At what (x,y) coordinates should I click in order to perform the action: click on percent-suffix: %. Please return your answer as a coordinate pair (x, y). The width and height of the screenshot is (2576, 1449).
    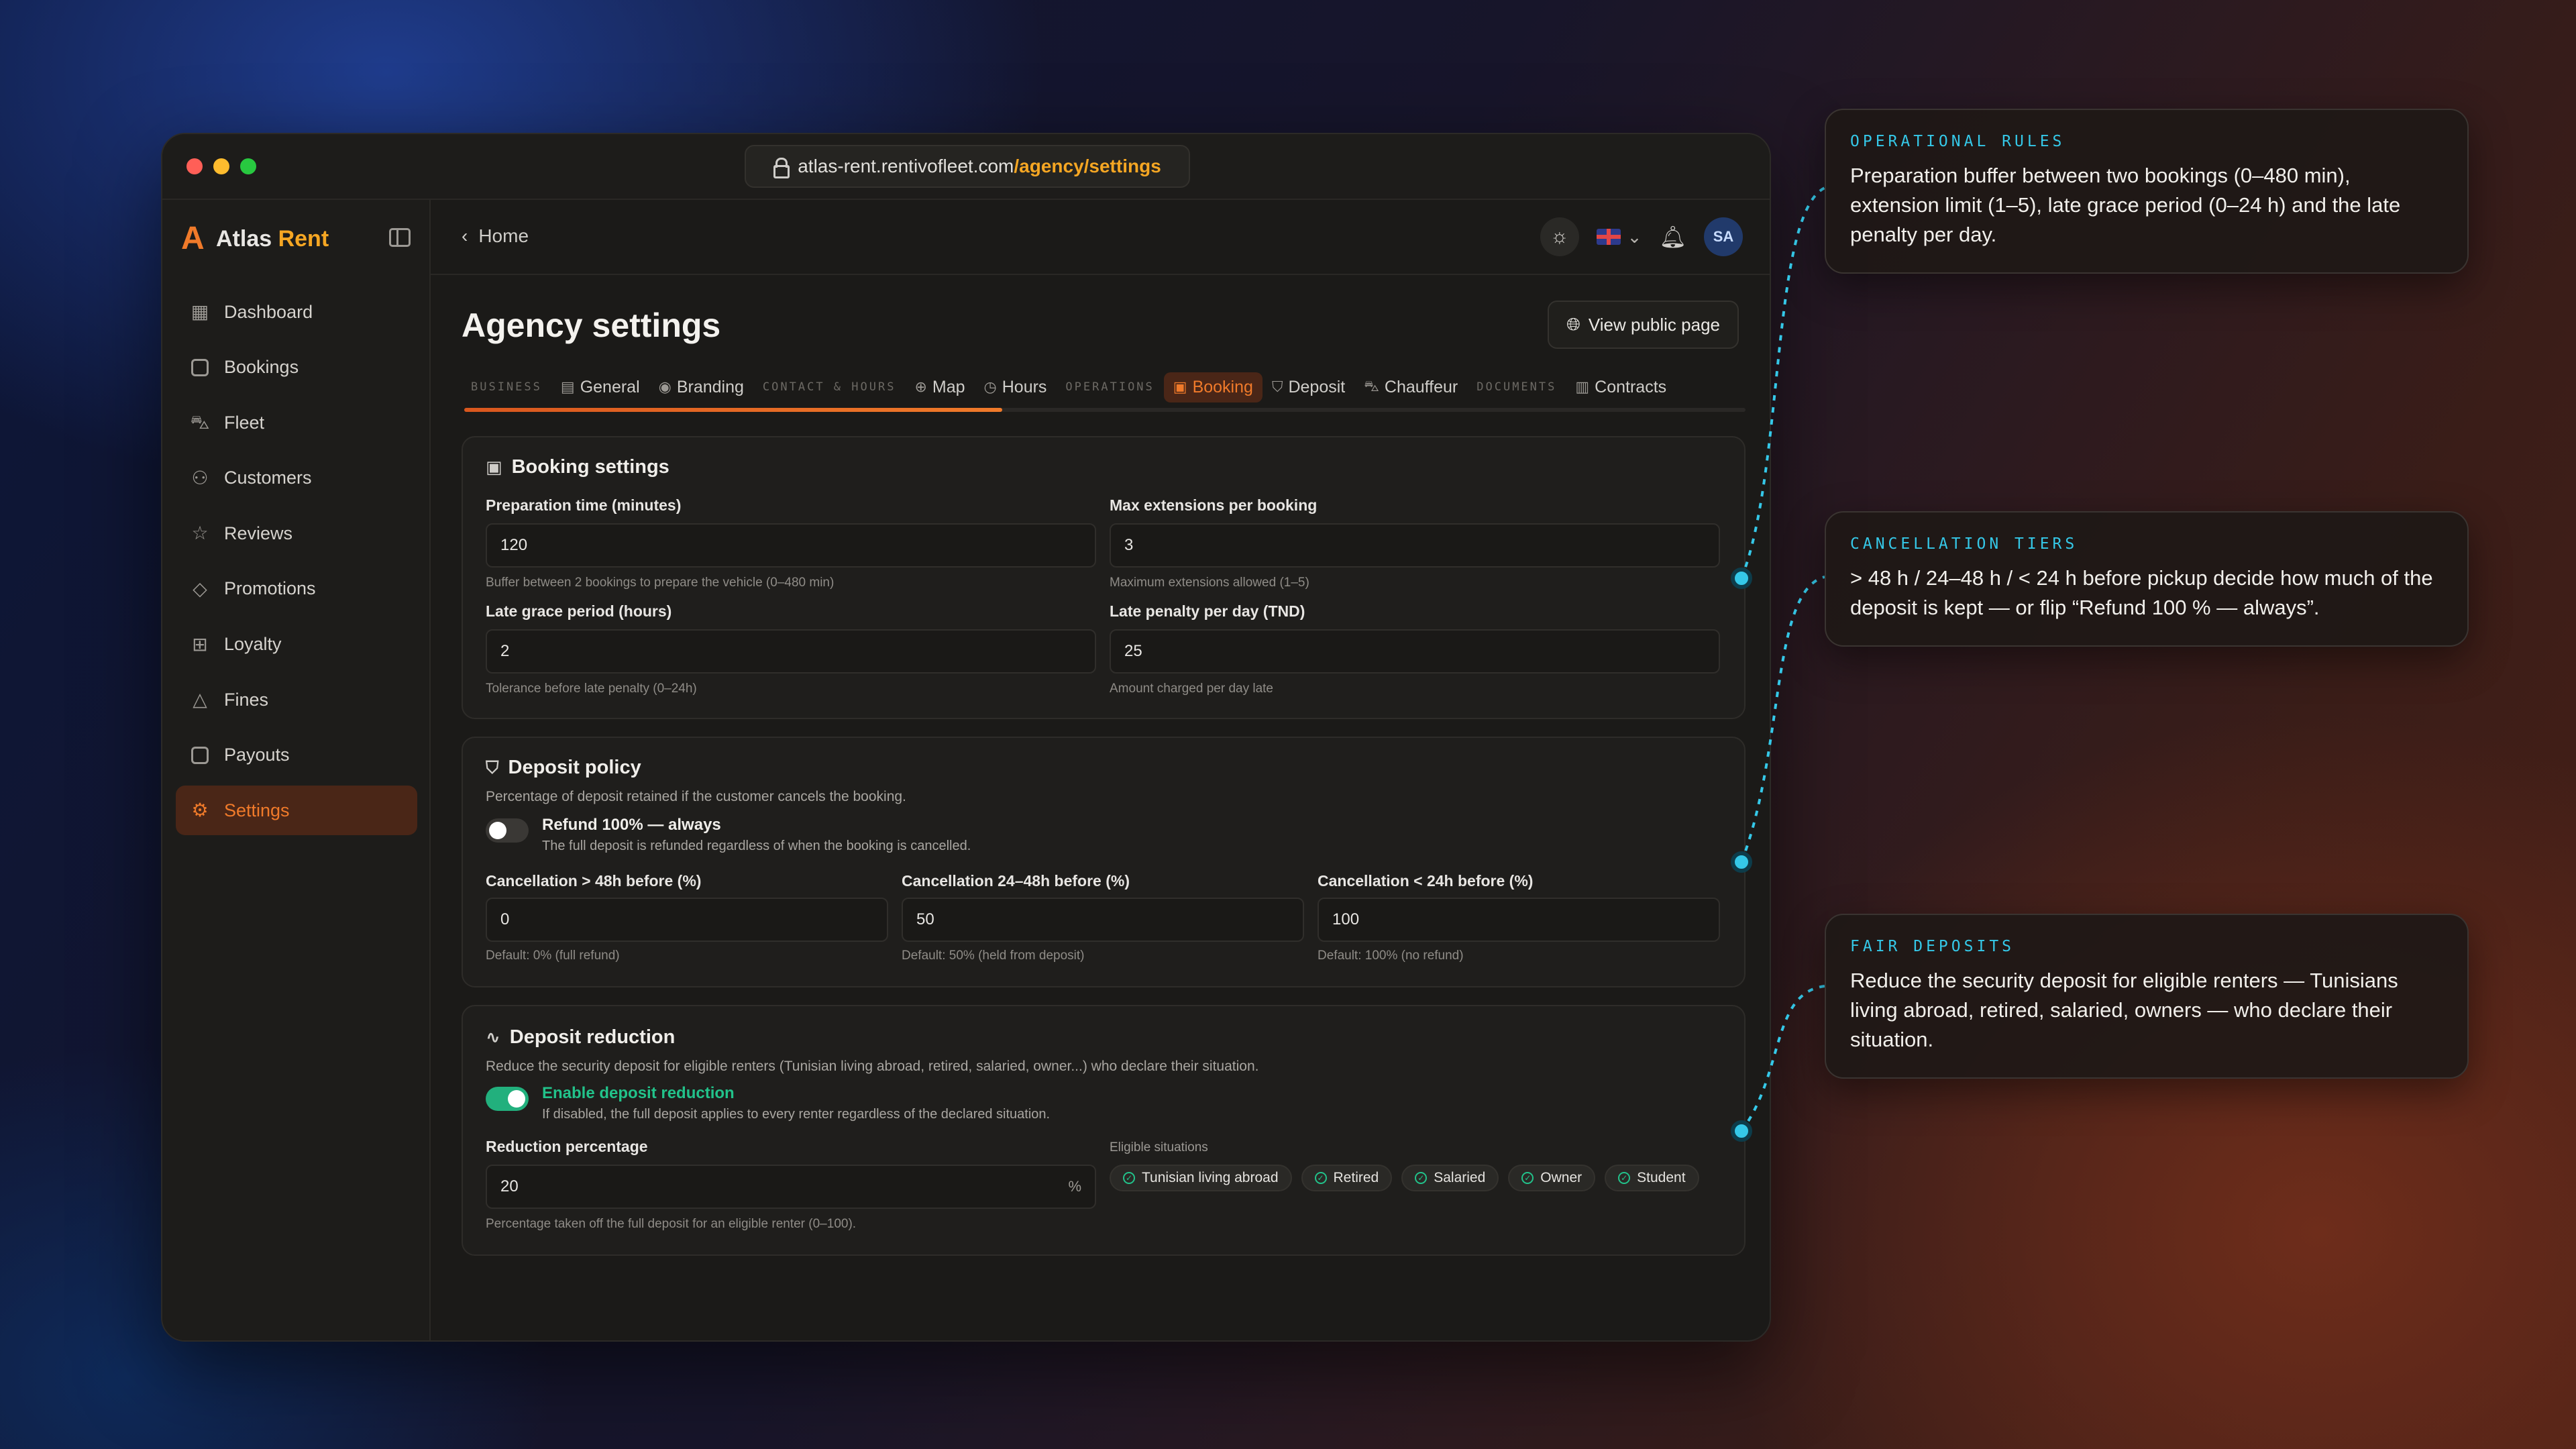
    Looking at the image, I should click on (1074, 1186).